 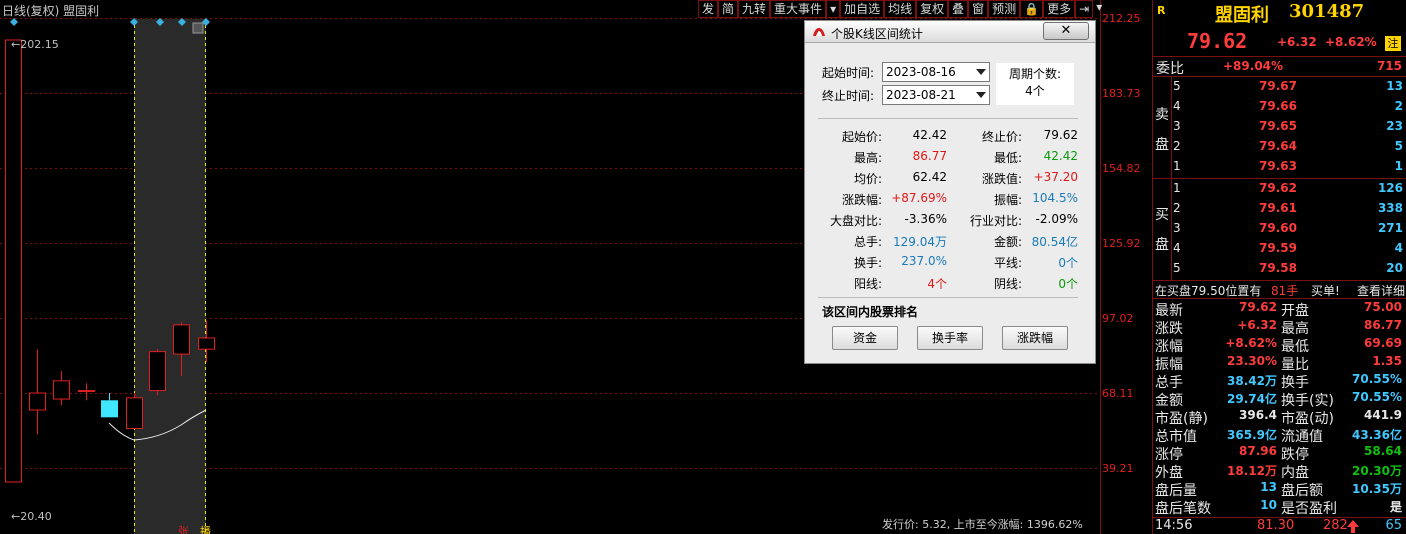 I want to click on stat-label: 涨跌幅:, so click(x=861, y=200).